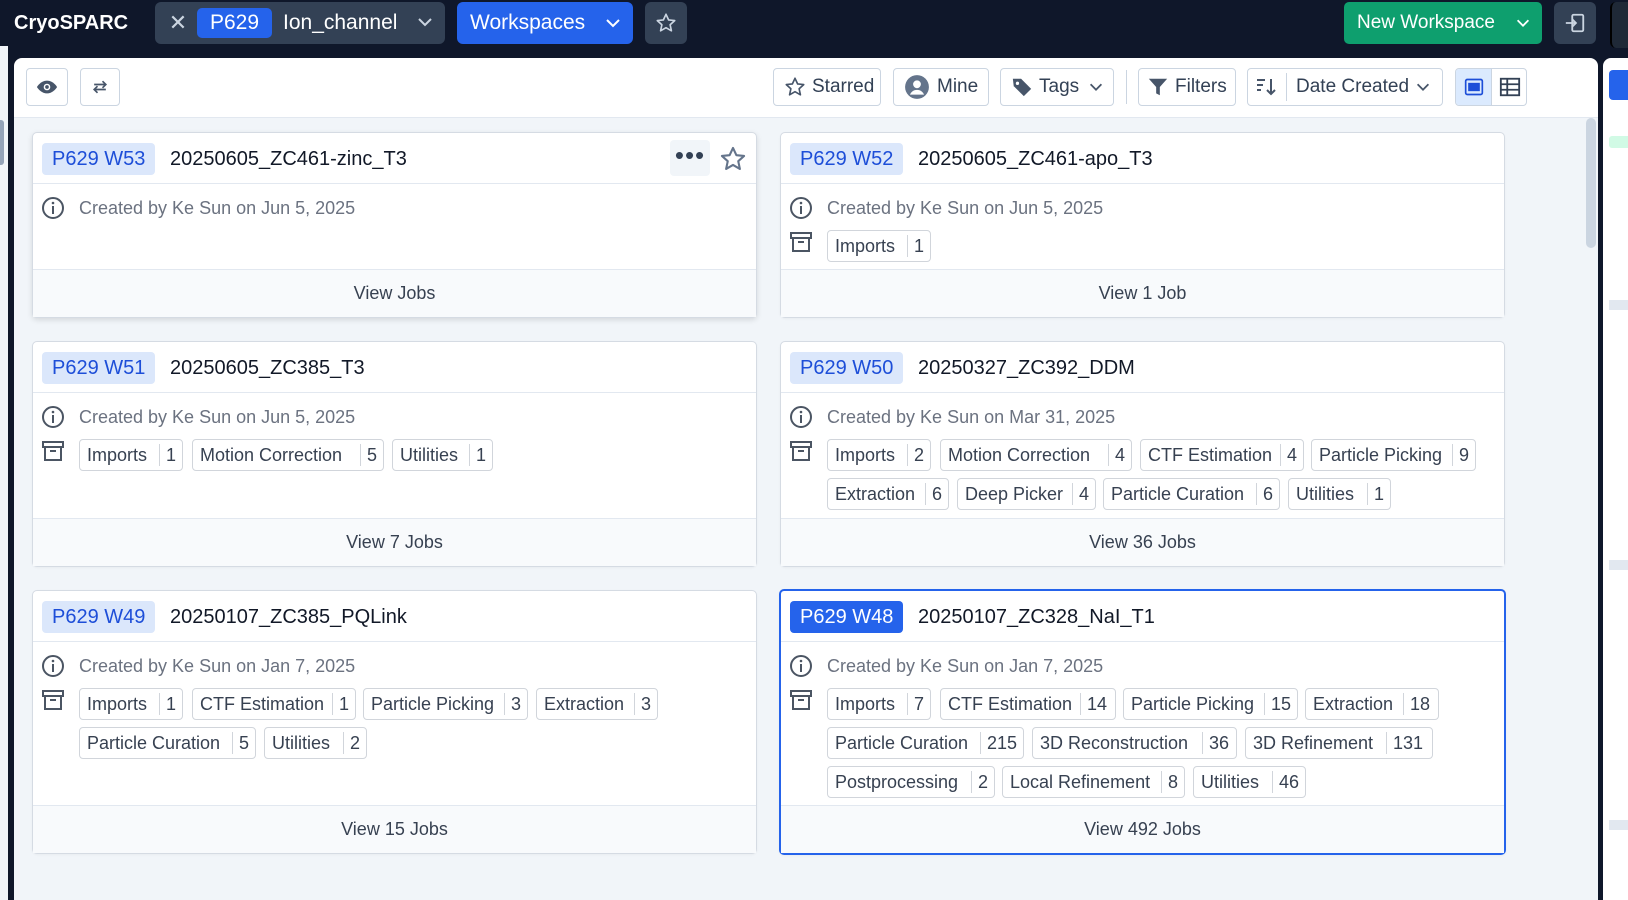 This screenshot has height=900, width=1628. I want to click on job-type-chip: Utilities 46, so click(1249, 782).